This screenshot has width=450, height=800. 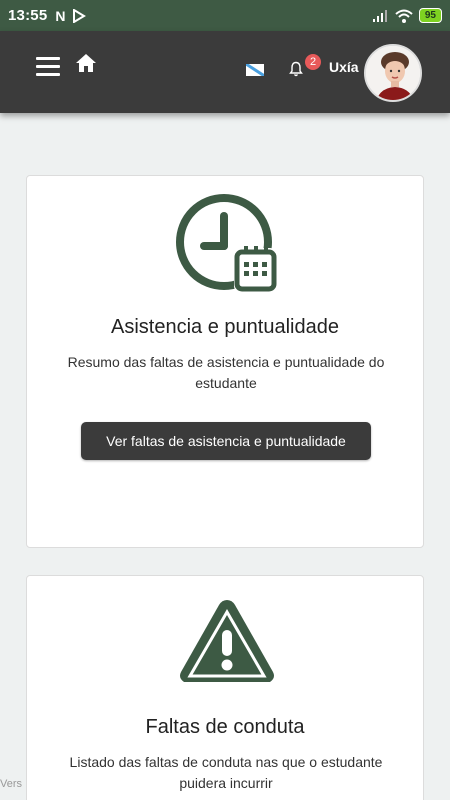 What do you see at coordinates (225, 15) in the screenshot?
I see `status-bar: 13:55 N 95` at bounding box center [225, 15].